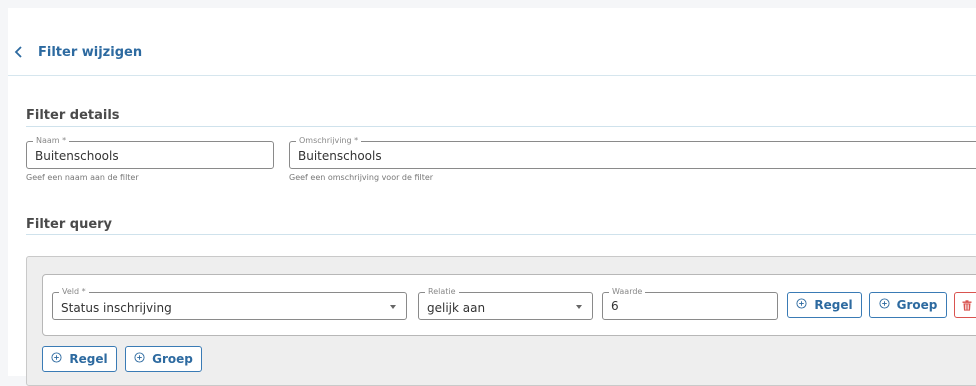 This screenshot has width=976, height=386. Describe the element at coordinates (329, 141) in the screenshot. I see `omschrijving-label: Omschrijving *` at that location.